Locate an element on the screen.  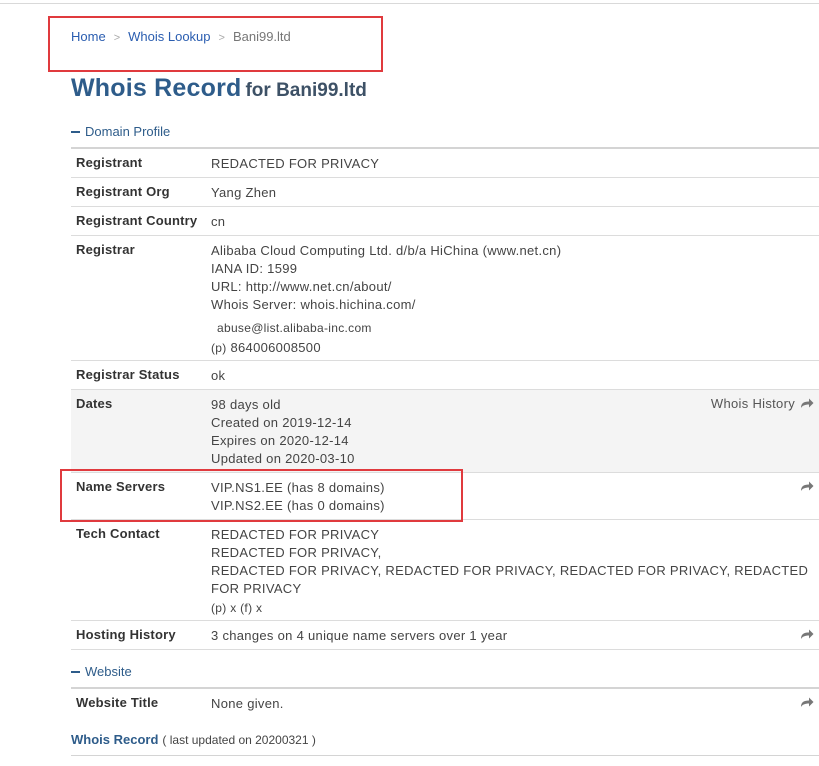
section-domain-profile-toggle: Domain Profile is located at coordinates (120, 131).